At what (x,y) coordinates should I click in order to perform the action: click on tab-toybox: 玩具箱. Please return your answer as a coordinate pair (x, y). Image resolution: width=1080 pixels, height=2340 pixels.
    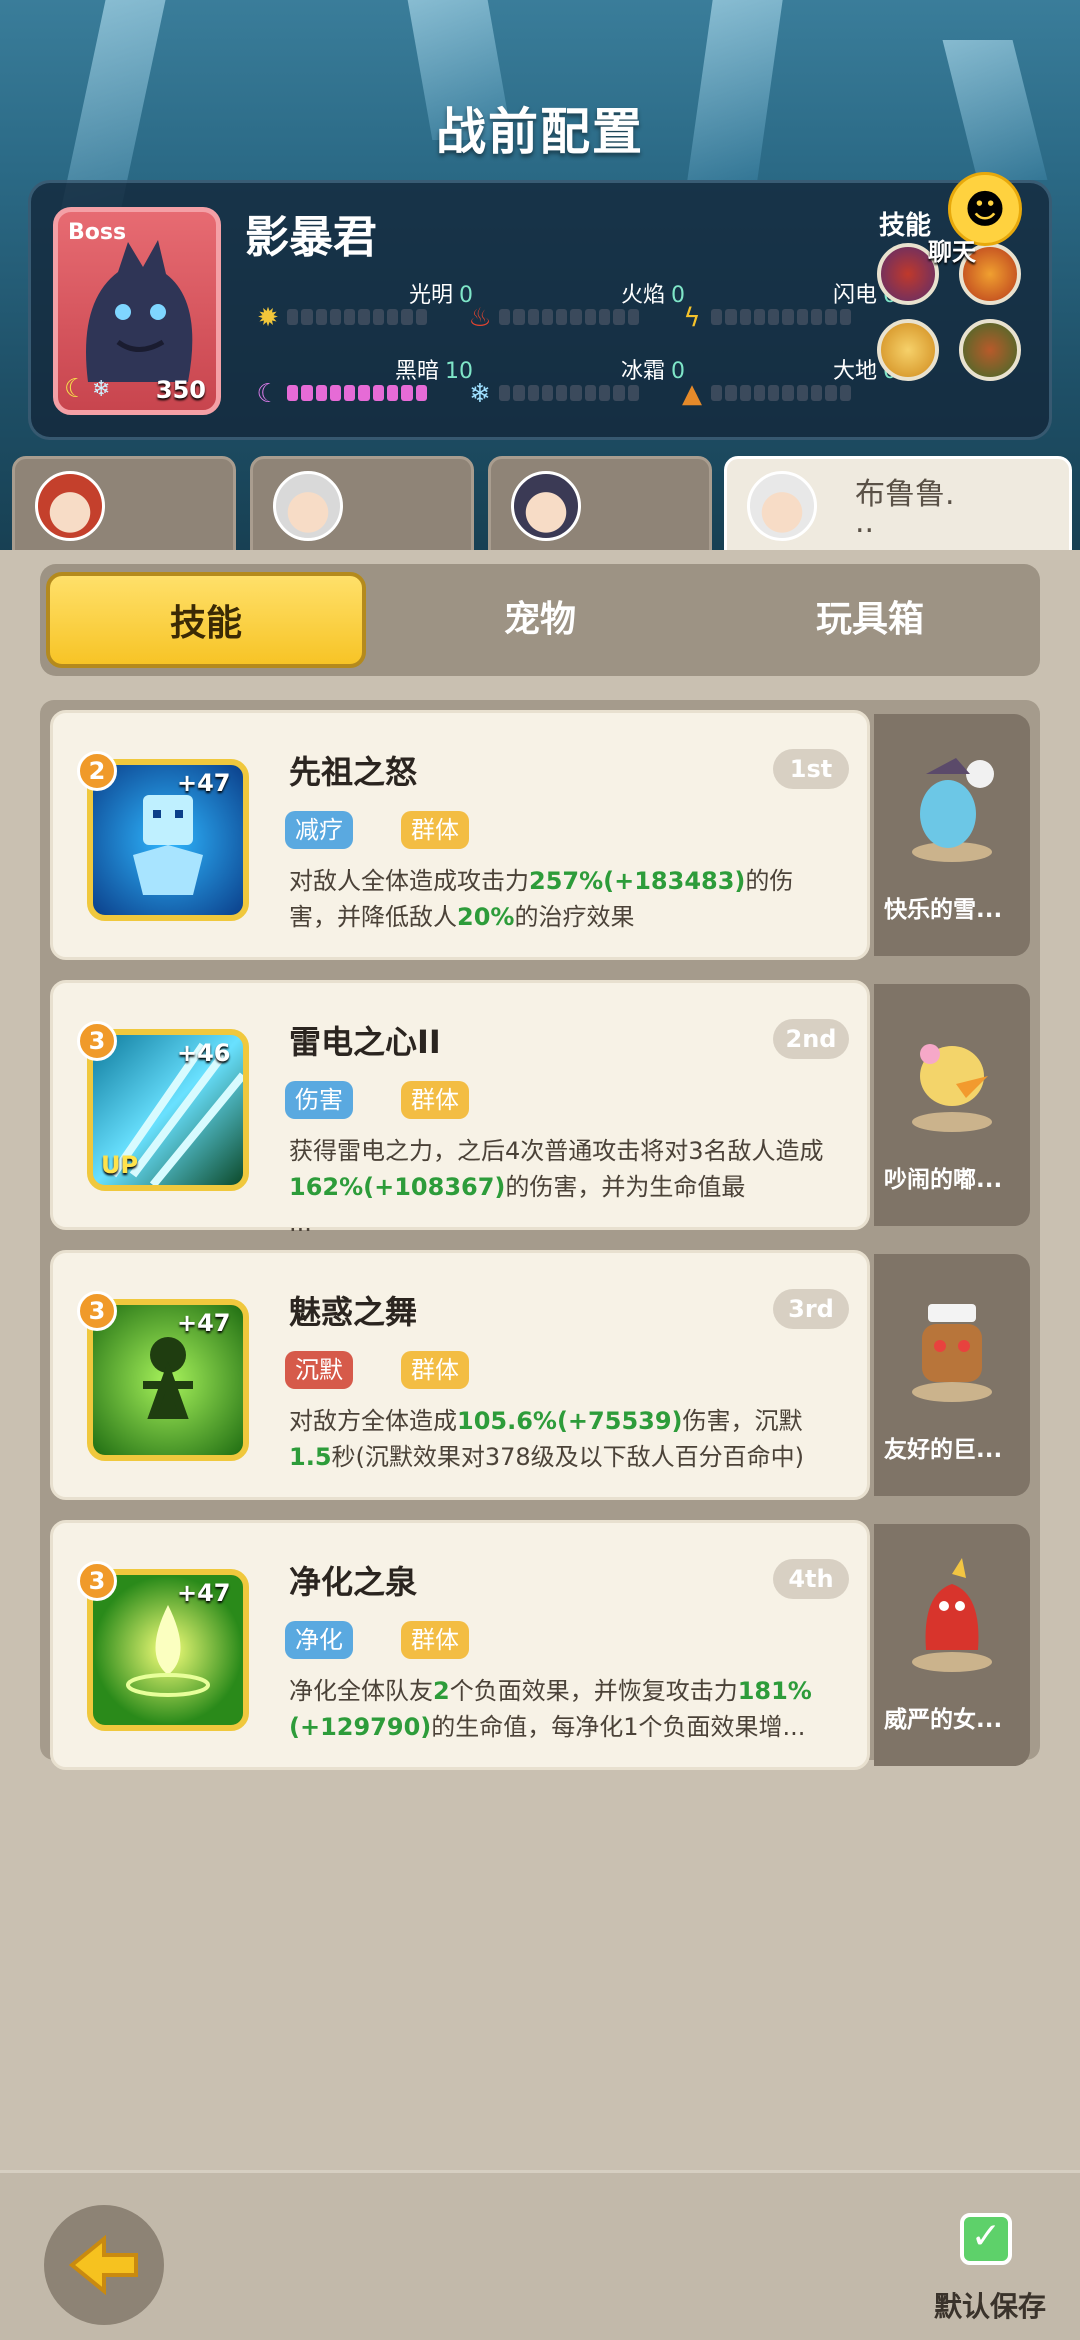
    Looking at the image, I should click on (870, 620).